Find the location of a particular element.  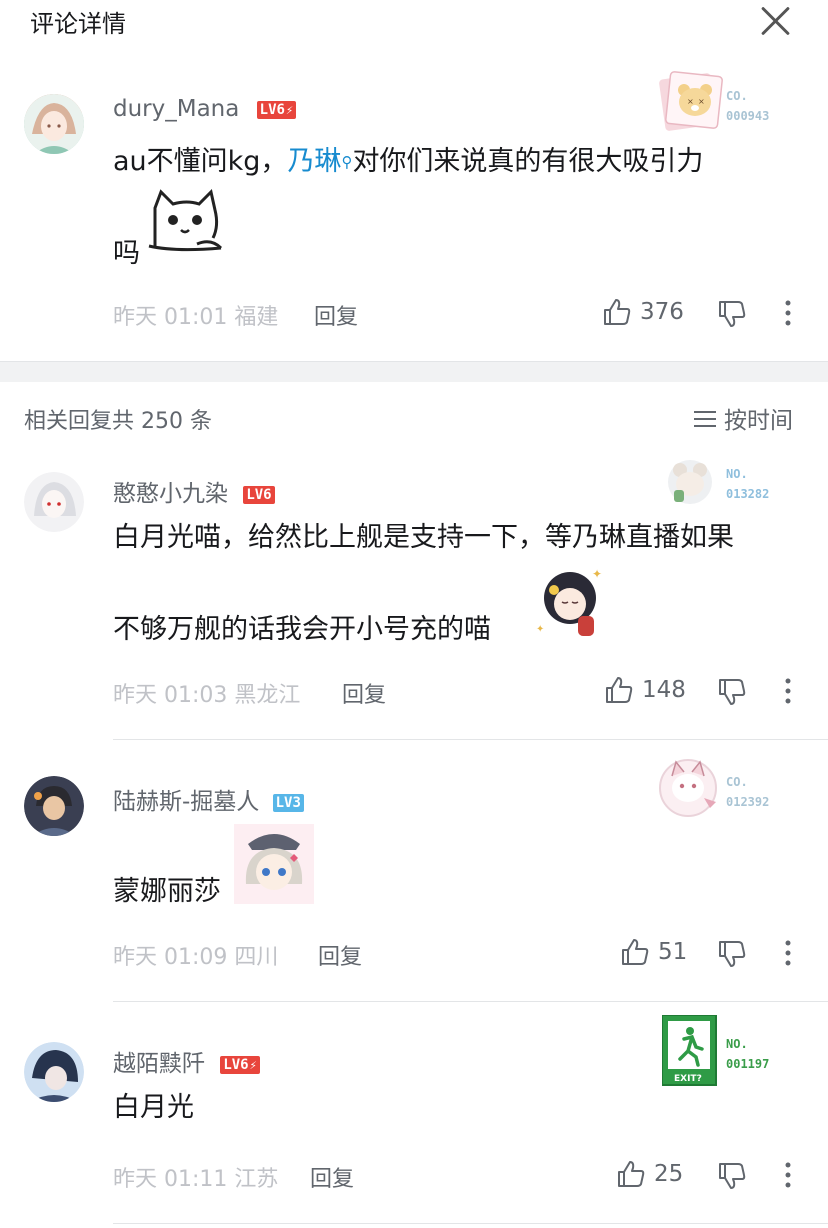

username: dury_Mana LV6⚡ is located at coordinates (205, 109).